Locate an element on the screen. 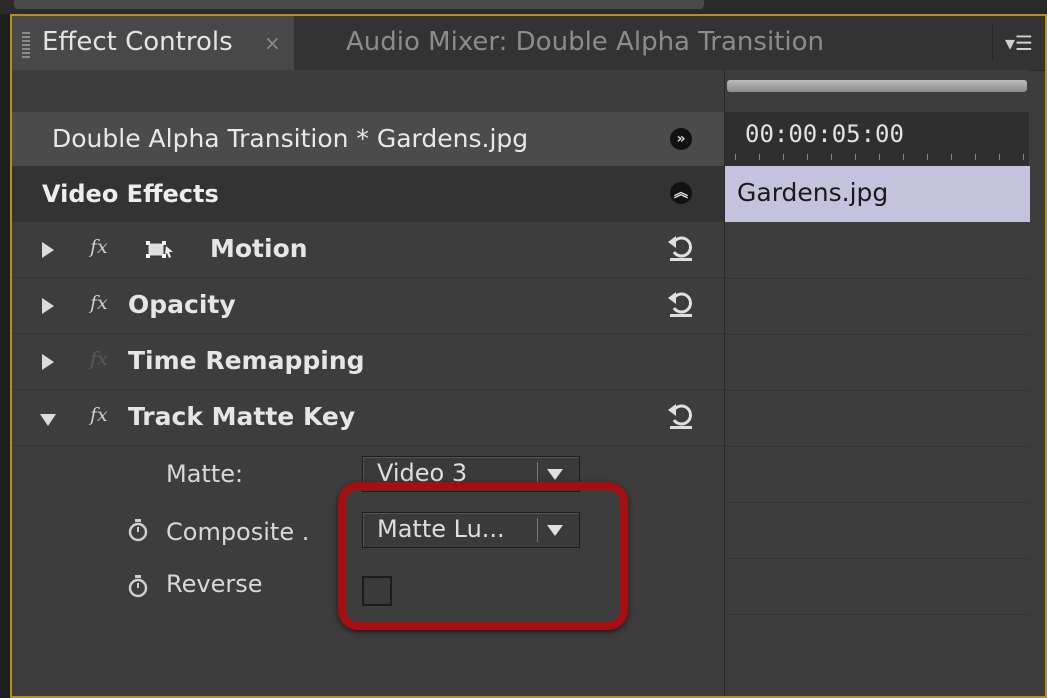  close-icon: × is located at coordinates (272, 43).